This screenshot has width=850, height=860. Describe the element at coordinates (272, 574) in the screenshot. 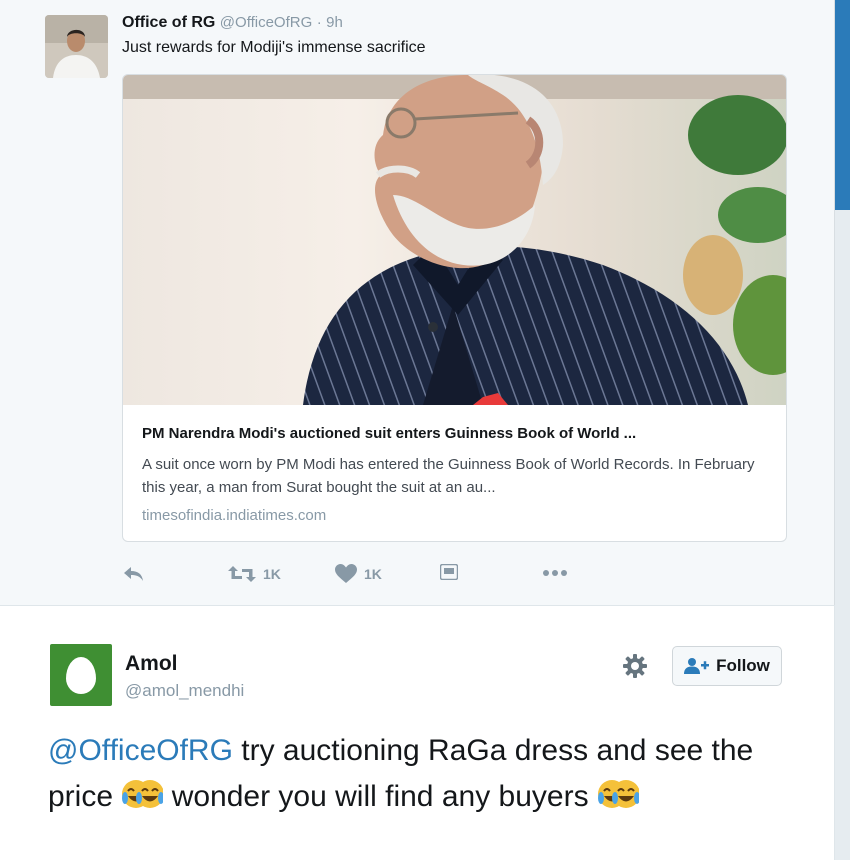

I see `retweet-count: 1K` at that location.